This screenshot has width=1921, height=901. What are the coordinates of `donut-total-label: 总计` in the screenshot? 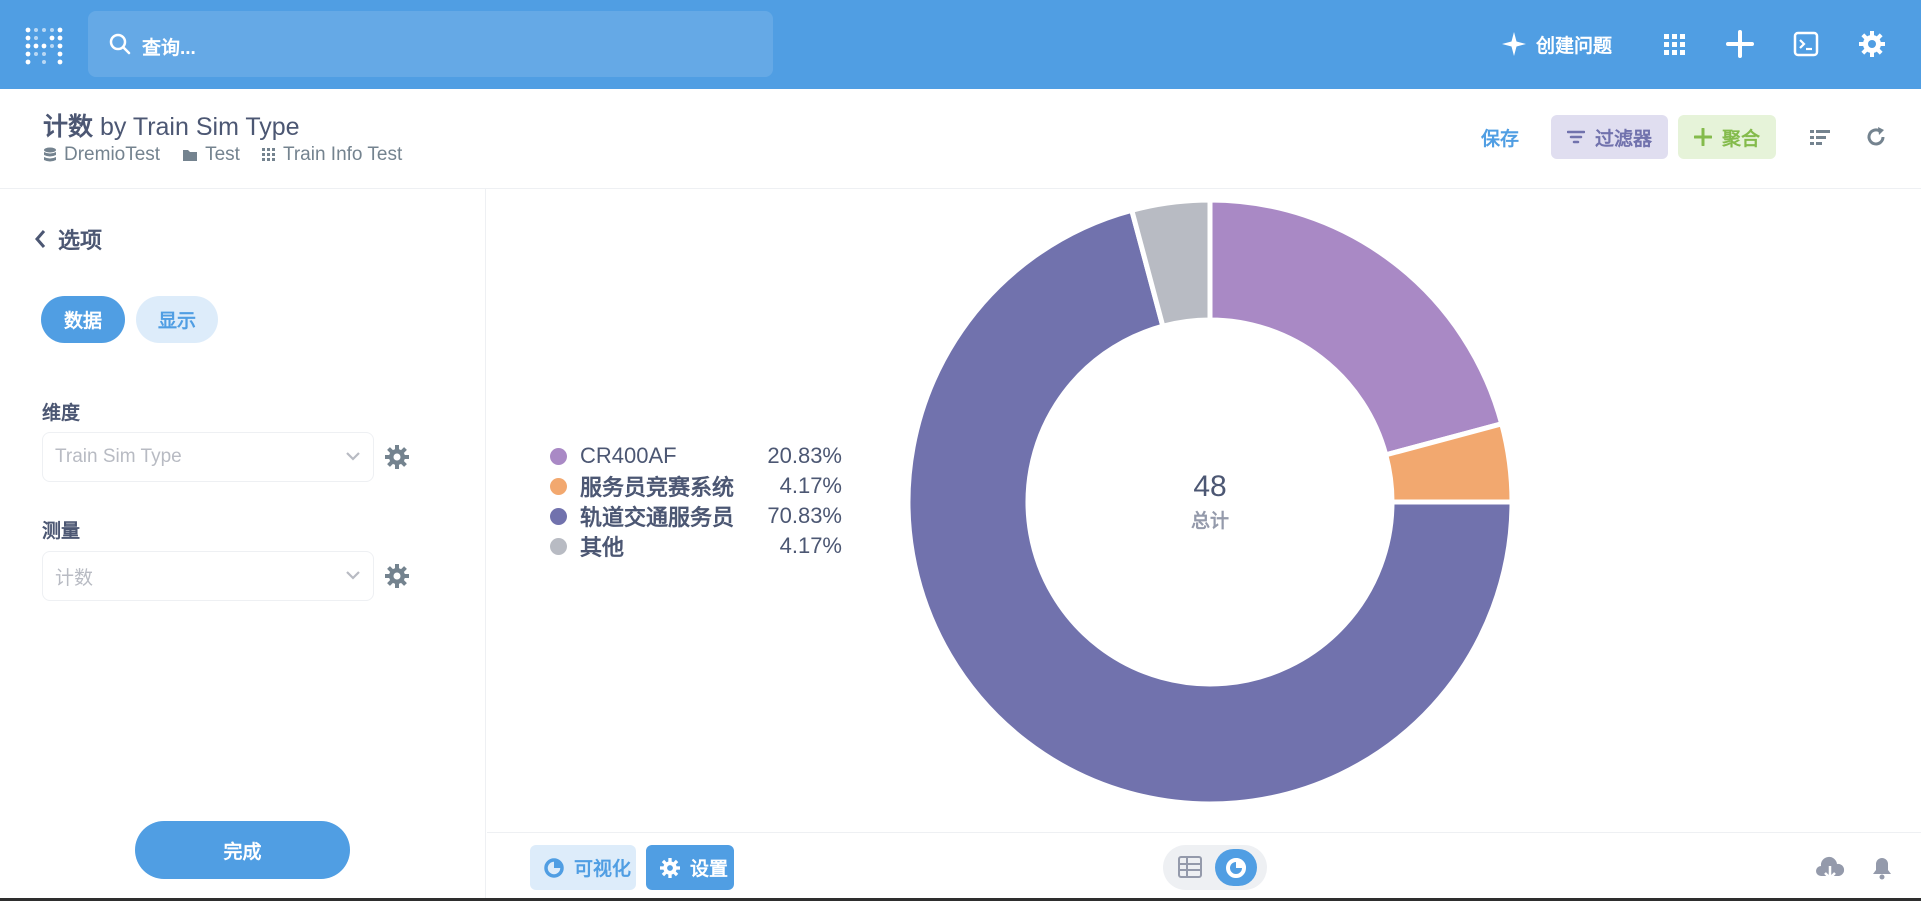 It's located at (1209, 521).